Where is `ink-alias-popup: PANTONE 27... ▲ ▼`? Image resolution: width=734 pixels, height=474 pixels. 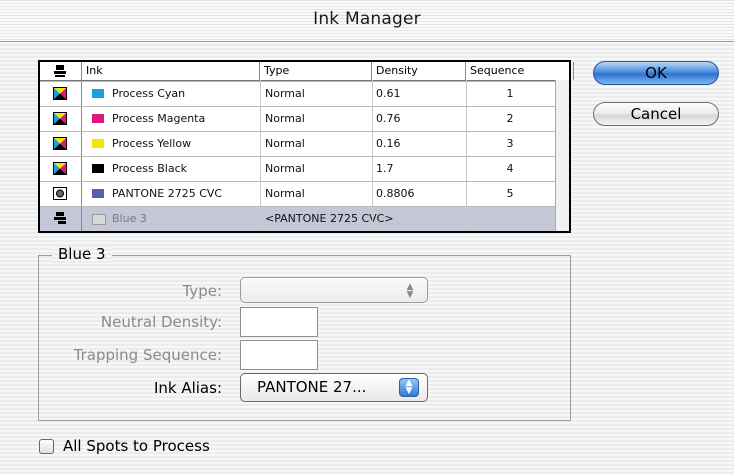 ink-alias-popup: PANTONE 27... ▲ ▼ is located at coordinates (334, 387).